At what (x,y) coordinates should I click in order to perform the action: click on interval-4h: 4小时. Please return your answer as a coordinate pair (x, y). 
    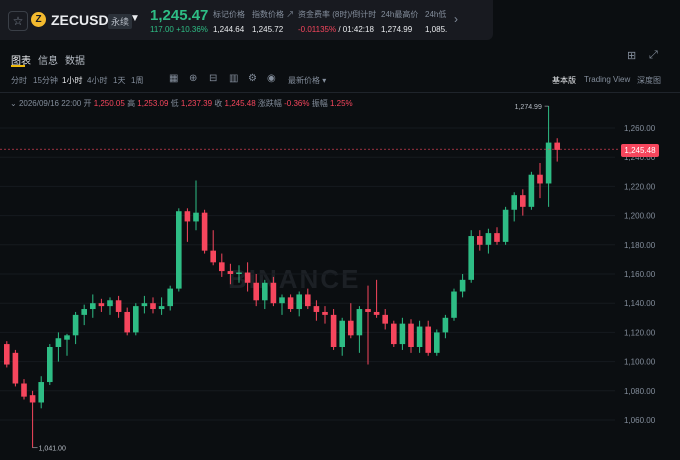
    Looking at the image, I should click on (97, 80).